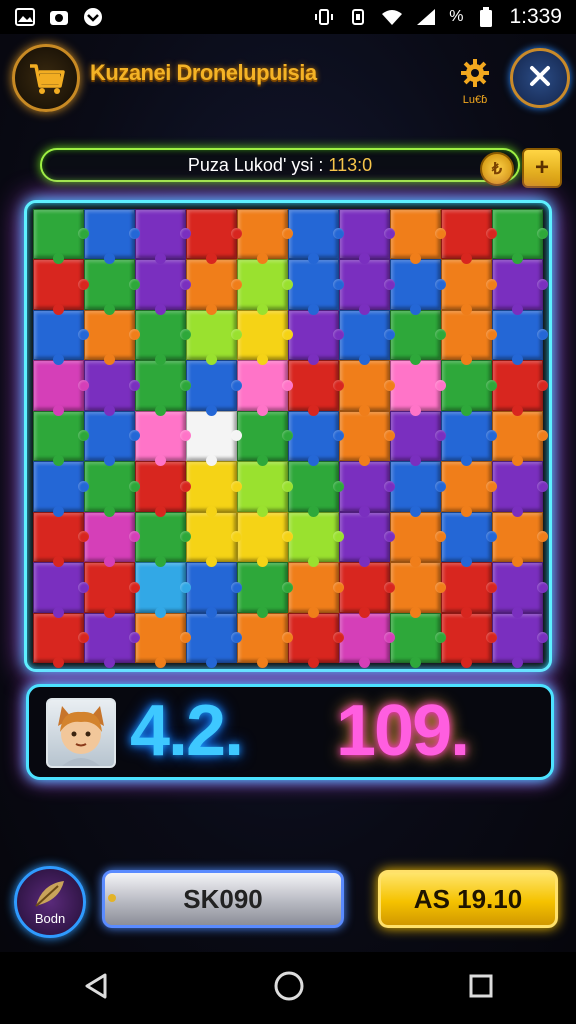 The height and width of the screenshot is (1024, 576). What do you see at coordinates (481, 988) in the screenshot?
I see `recents-square-icon` at bounding box center [481, 988].